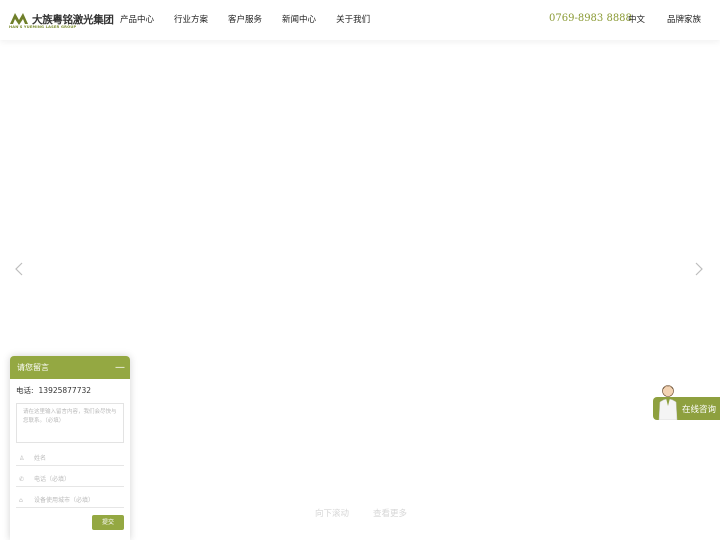 Image resolution: width=720 pixels, height=540 pixels. Describe the element at coordinates (65, 390) in the screenshot. I see `tel-number: 13925877732` at that location.